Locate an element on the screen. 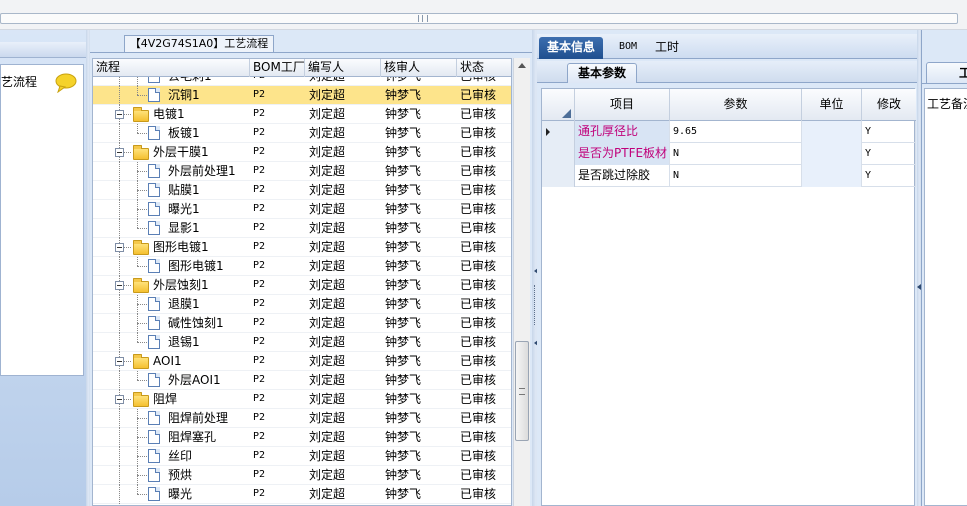  process-name: 阻焊 is located at coordinates (165, 399).